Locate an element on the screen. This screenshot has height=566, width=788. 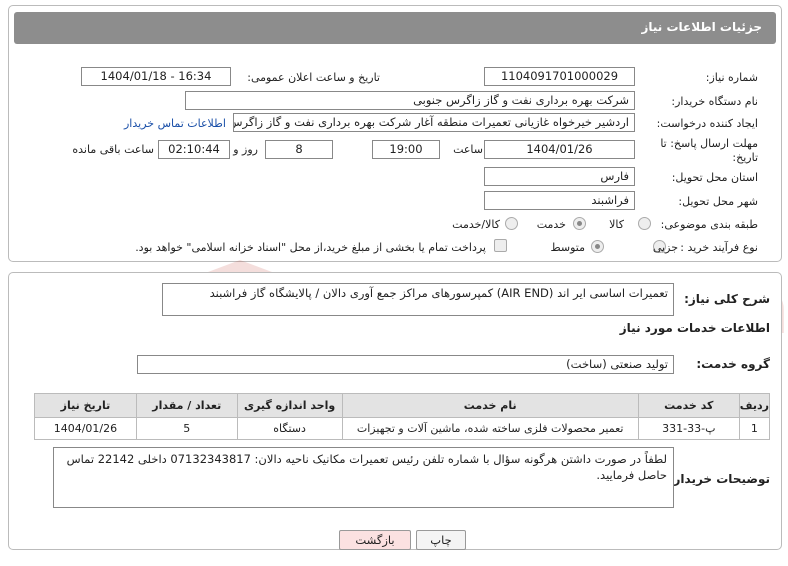
back-button: بازگشت is located at coordinates (375, 540).